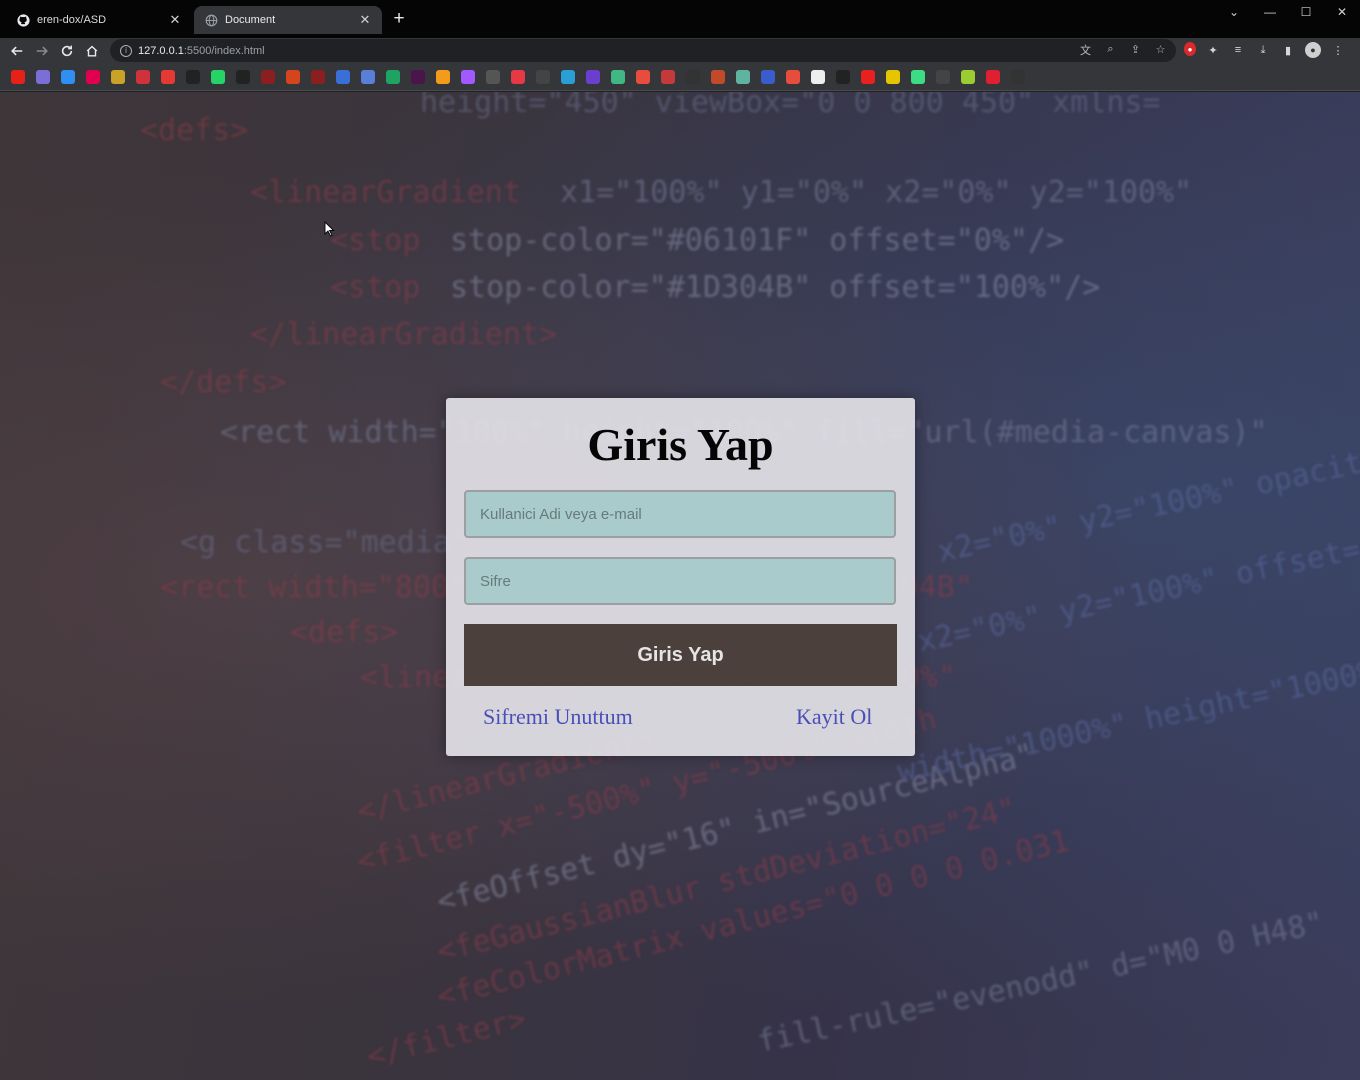 The height and width of the screenshot is (1080, 1360). Describe the element at coordinates (443, 77) in the screenshot. I see `box-icon` at that location.